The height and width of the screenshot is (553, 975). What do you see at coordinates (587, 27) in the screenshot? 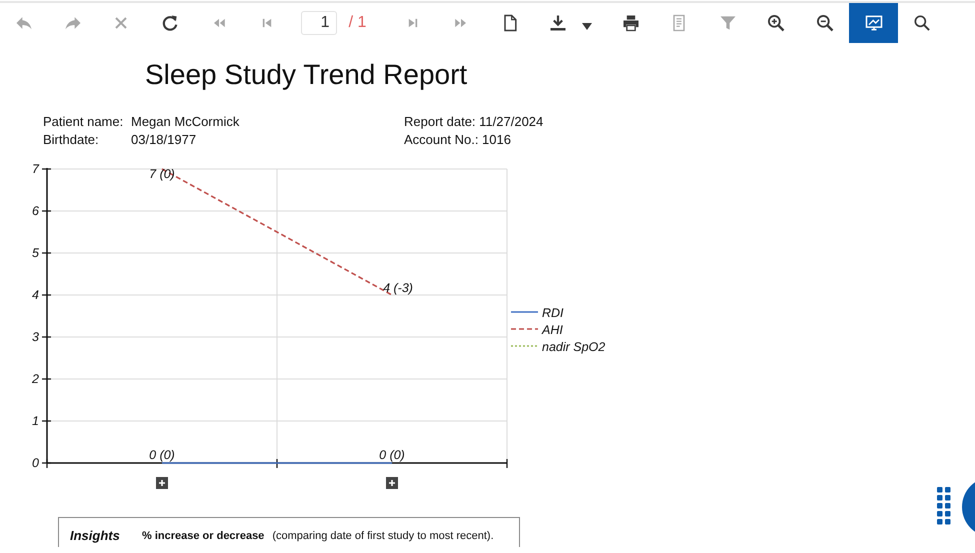
I see `caret-icon` at bounding box center [587, 27].